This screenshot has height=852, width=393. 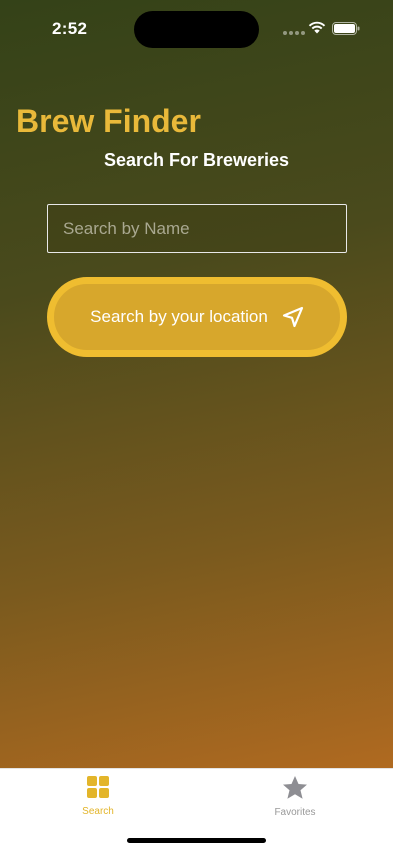 What do you see at coordinates (98, 811) in the screenshot?
I see `tab-search-label: Search` at bounding box center [98, 811].